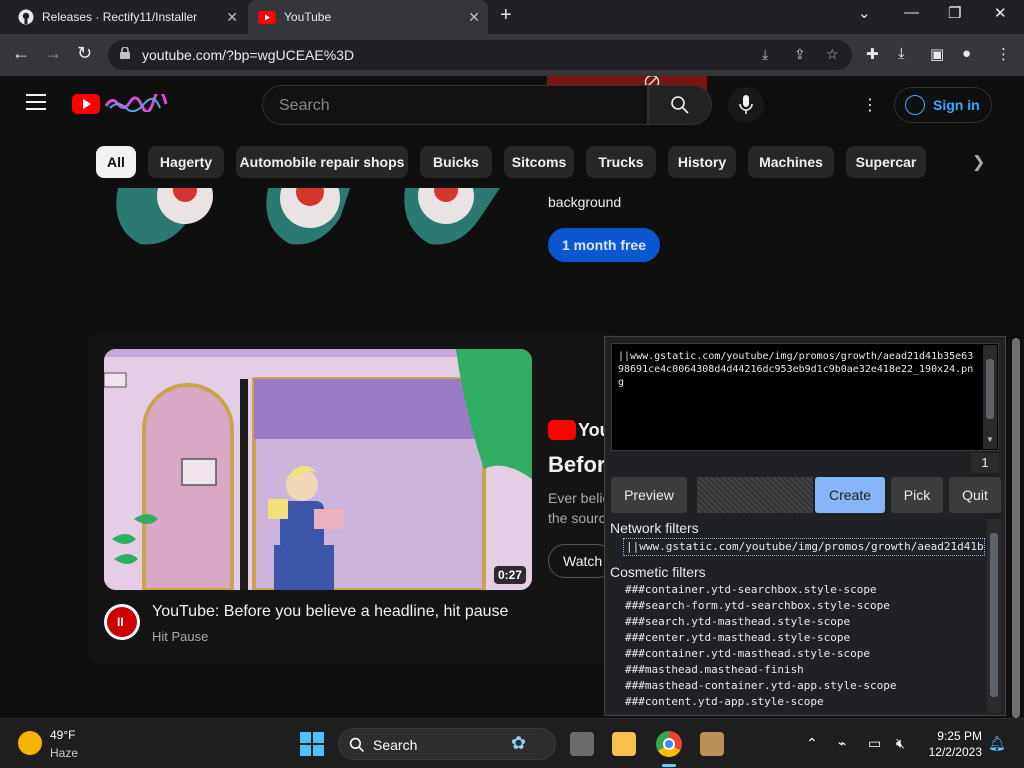  Describe the element at coordinates (791, 162) in the screenshot. I see `chip-machines: Machines` at that location.